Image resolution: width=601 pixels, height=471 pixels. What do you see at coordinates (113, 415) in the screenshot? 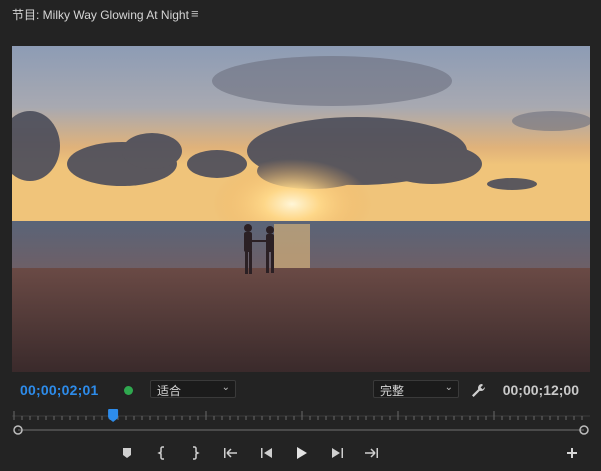
I see `playhead` at bounding box center [113, 415].